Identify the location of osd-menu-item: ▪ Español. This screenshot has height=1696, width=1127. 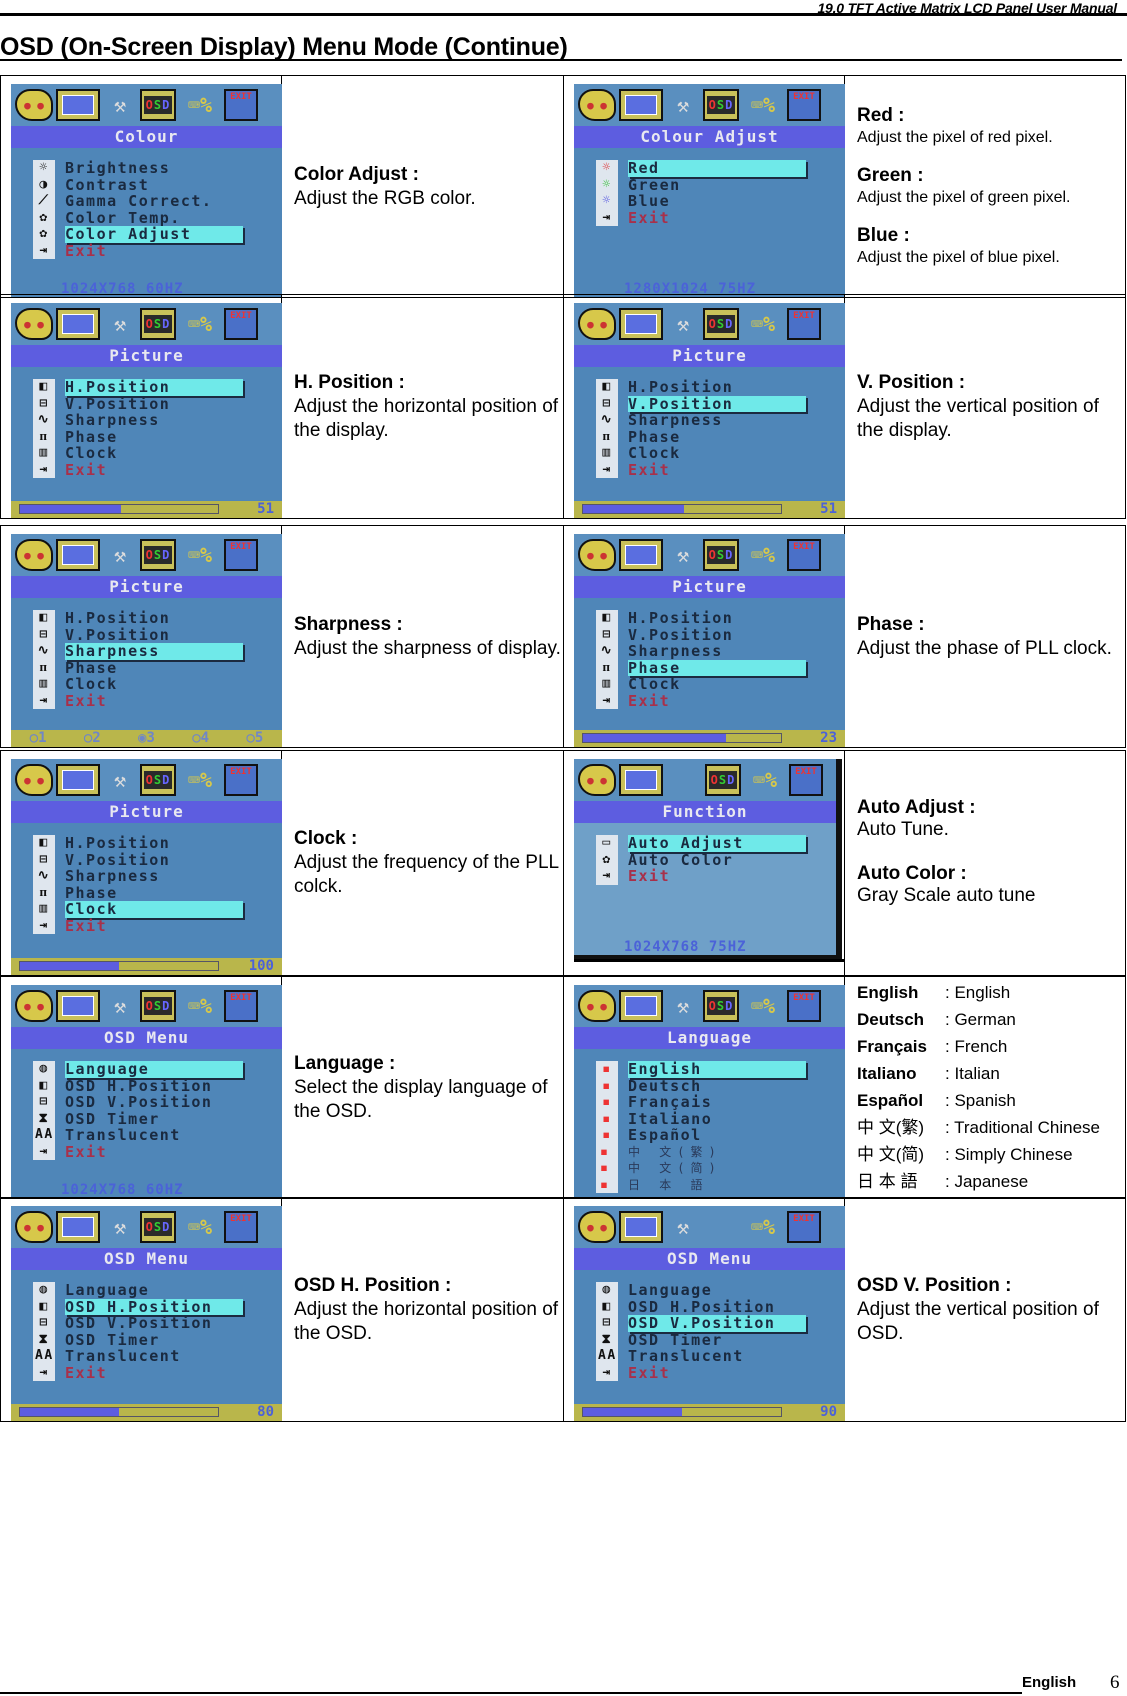
(720, 1135).